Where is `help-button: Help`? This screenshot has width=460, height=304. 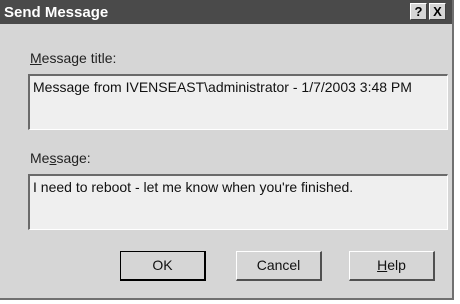
help-button: Help is located at coordinates (392, 266).